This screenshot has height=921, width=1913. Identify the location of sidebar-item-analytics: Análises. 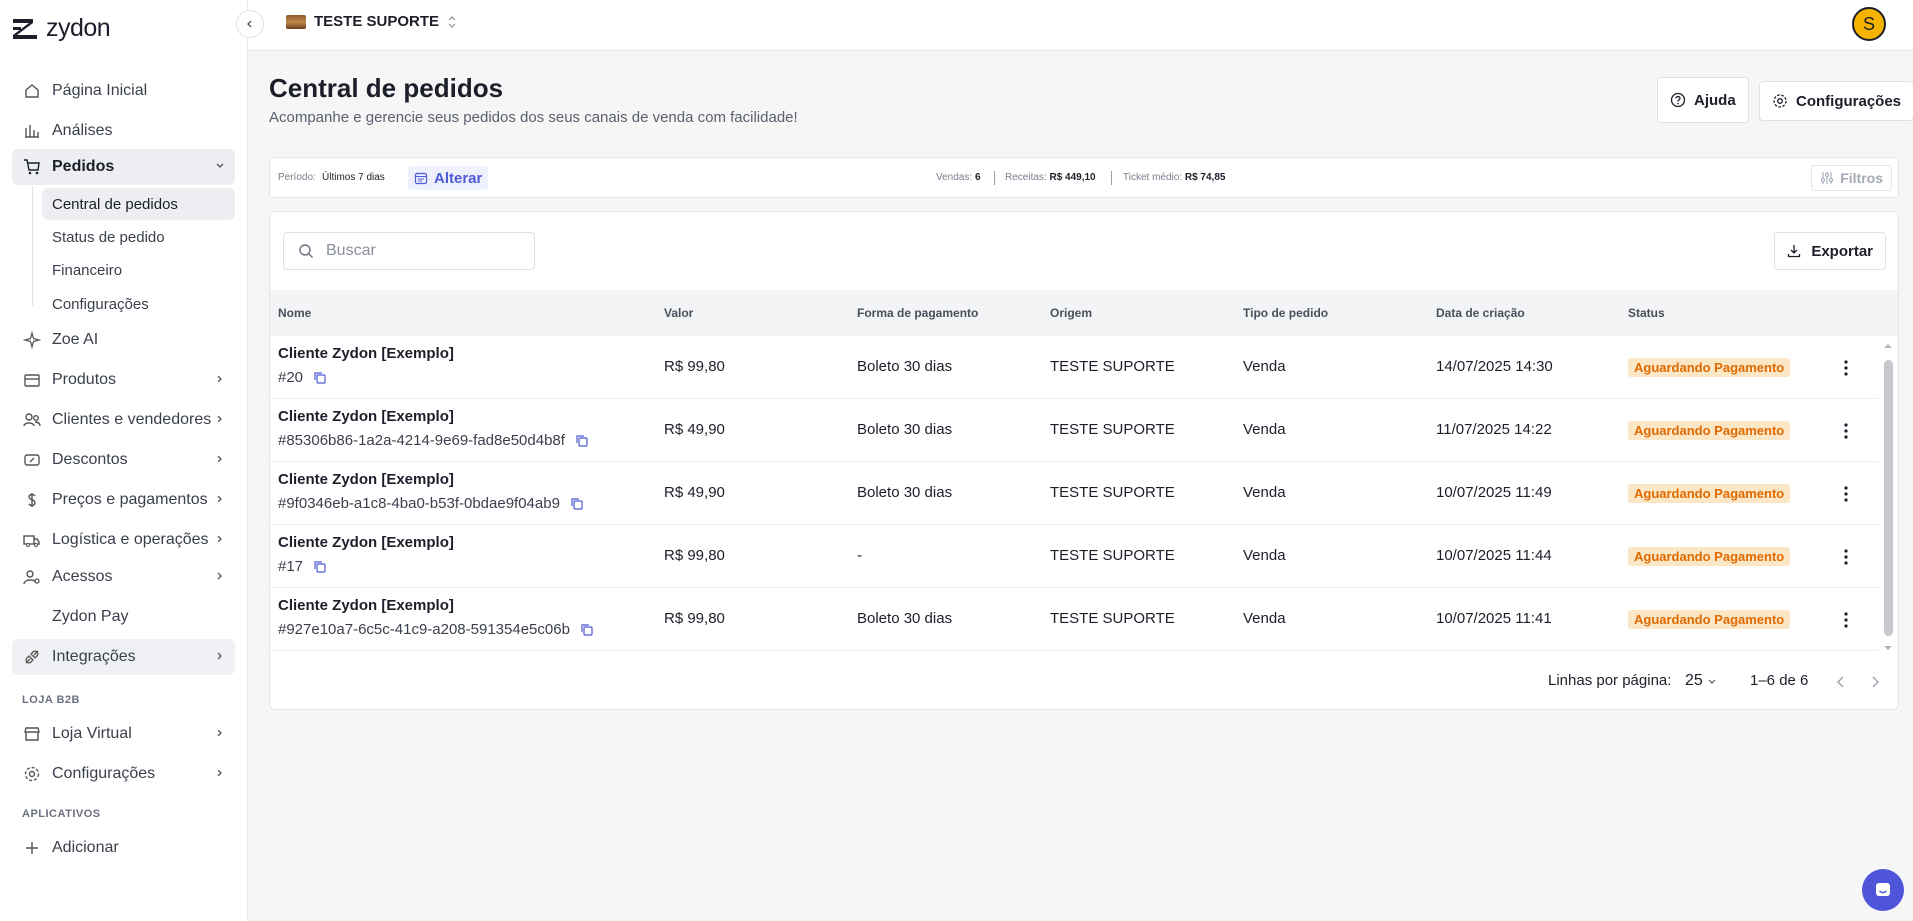
(123, 131).